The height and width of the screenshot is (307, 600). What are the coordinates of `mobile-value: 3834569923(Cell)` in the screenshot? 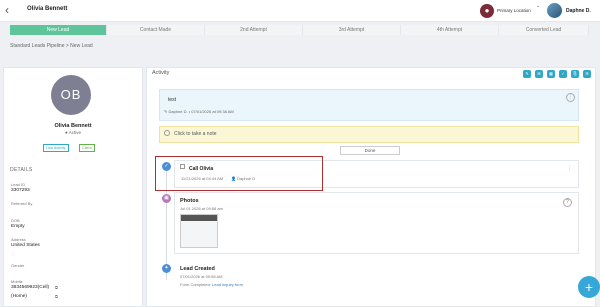 It's located at (30, 287).